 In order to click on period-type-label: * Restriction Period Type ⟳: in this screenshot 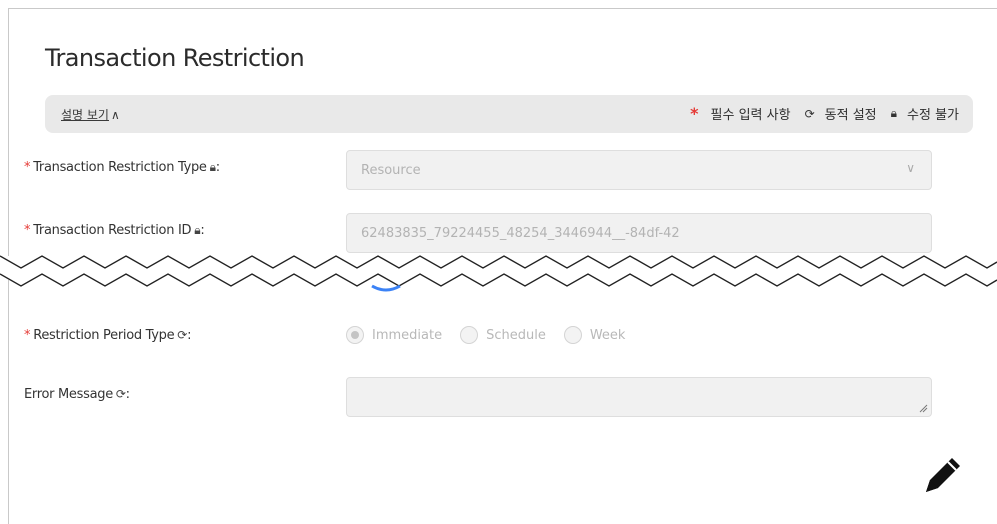, I will do `click(107, 335)`.